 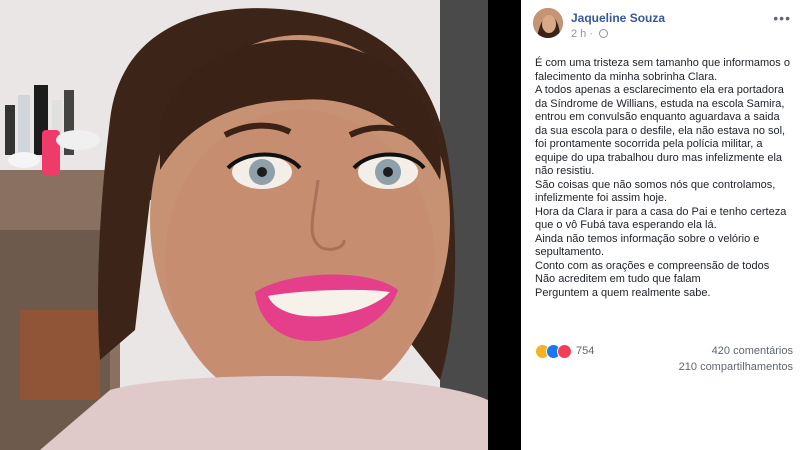 I want to click on post-timestamp: 2 h, so click(x=578, y=34).